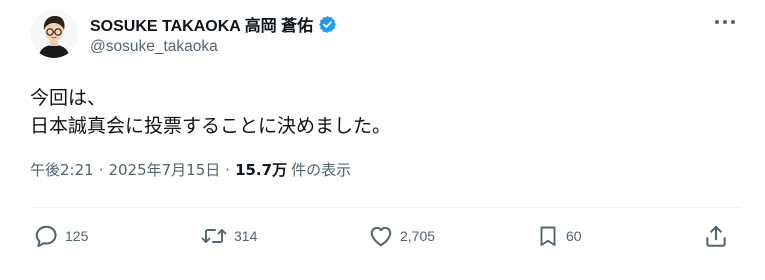 Image resolution: width=765 pixels, height=280 pixels. What do you see at coordinates (68, 98) in the screenshot?
I see `post-line: 今回は、` at bounding box center [68, 98].